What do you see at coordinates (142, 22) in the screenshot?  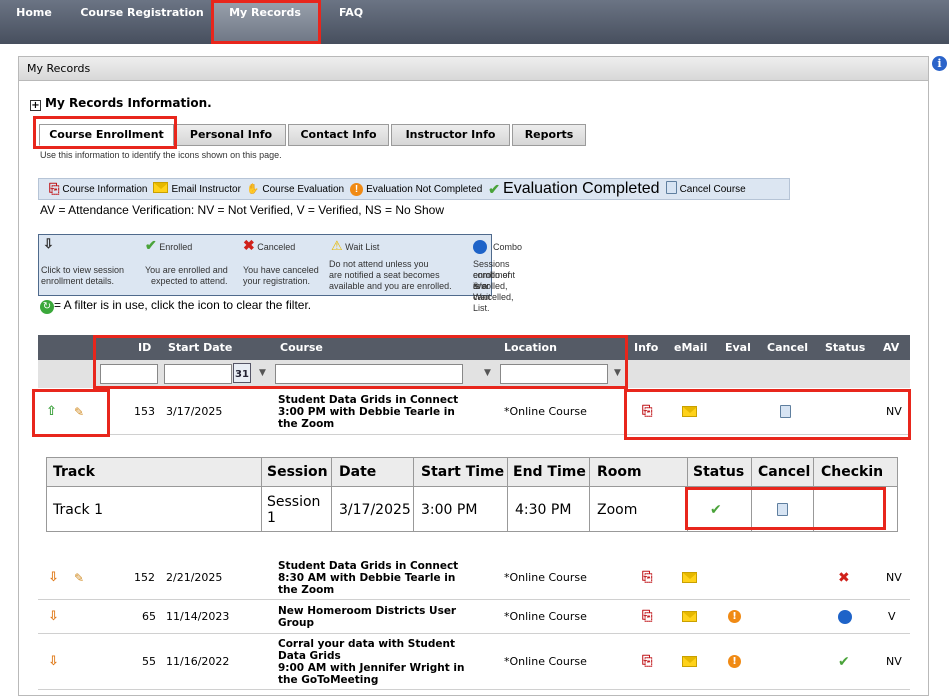 I see `nav-course-registration: Course Registration` at bounding box center [142, 22].